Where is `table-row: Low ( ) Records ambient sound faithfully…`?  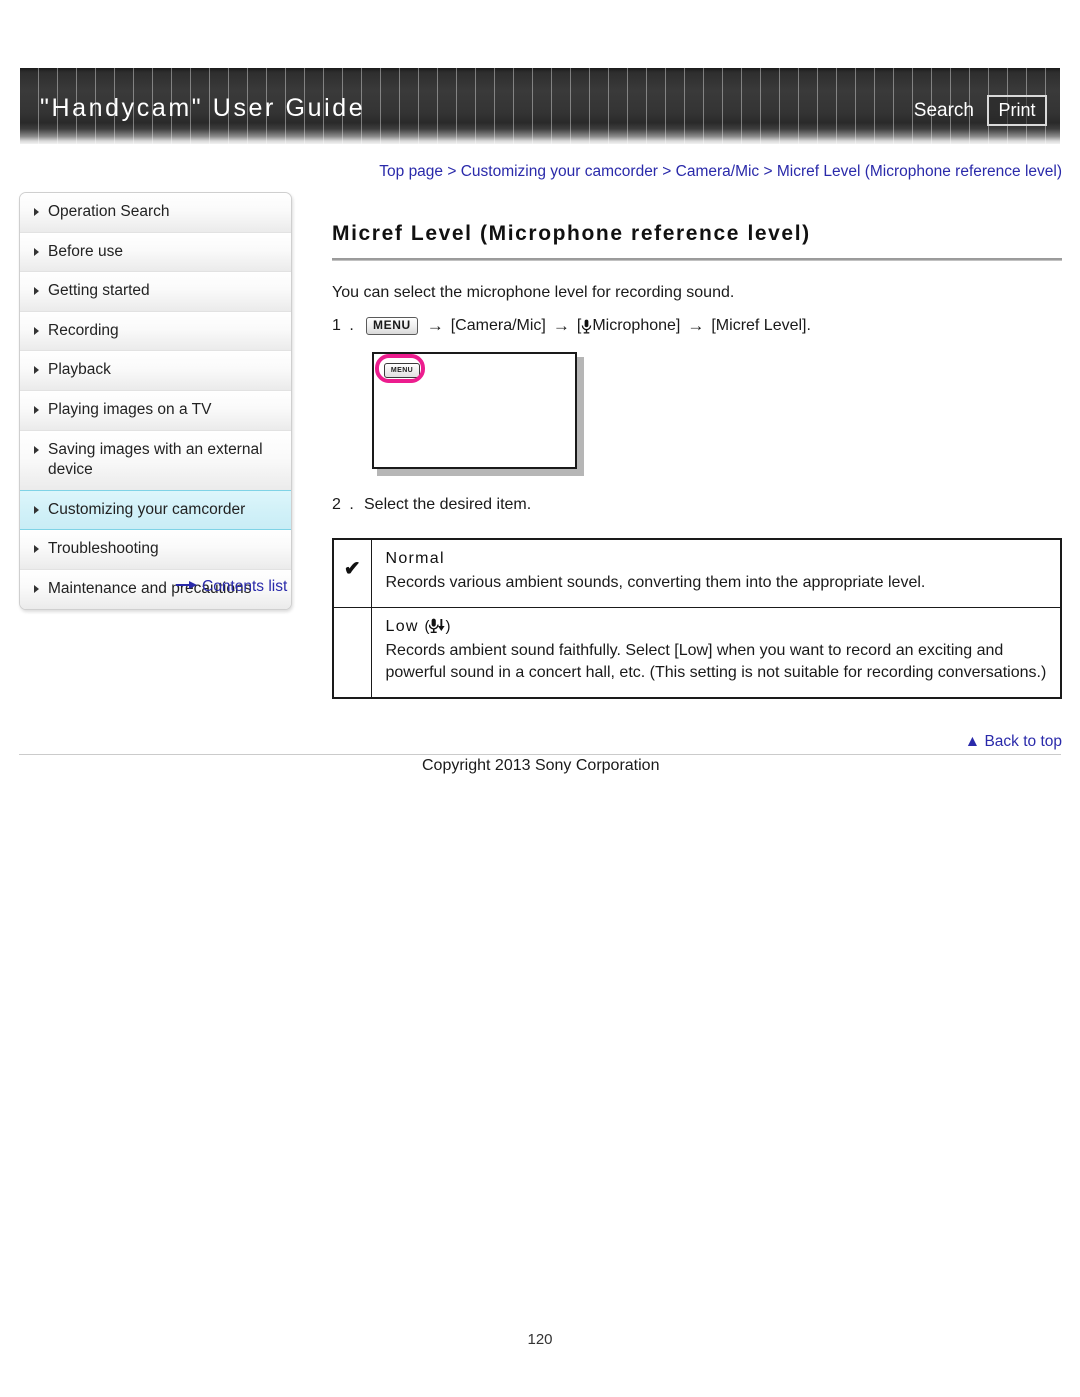
table-row: Low ( ) Records ambient sound faithfully… is located at coordinates (697, 652).